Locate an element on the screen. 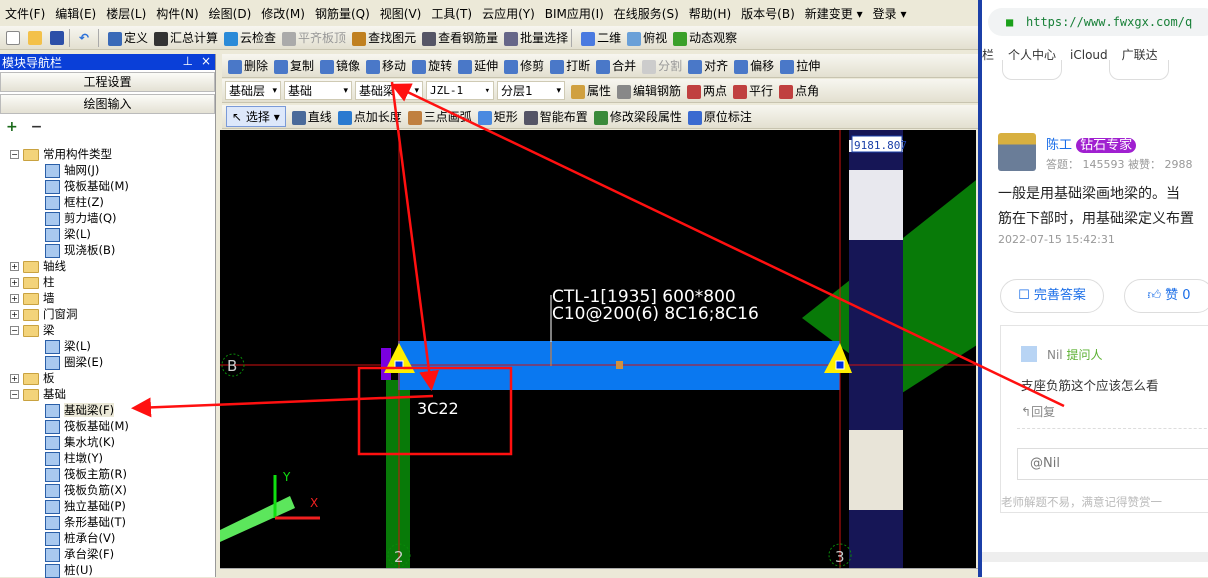 The height and width of the screenshot is (578, 1208). toolbar-button: 查找图元 is located at coordinates (381, 38).